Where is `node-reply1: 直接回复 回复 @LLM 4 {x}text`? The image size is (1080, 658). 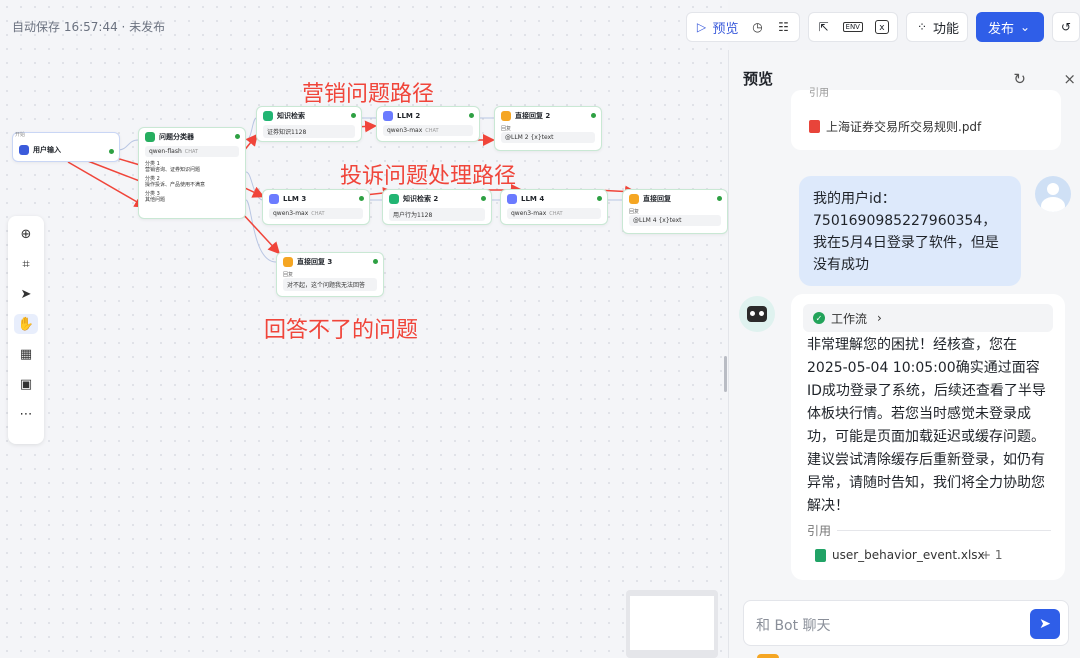 node-reply1: 直接回复 回复 @LLM 4 {x}text is located at coordinates (675, 211).